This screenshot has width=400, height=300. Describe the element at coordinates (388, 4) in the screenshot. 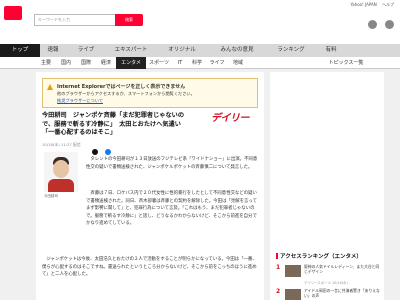

I see `help-link: ヘルプ` at that location.